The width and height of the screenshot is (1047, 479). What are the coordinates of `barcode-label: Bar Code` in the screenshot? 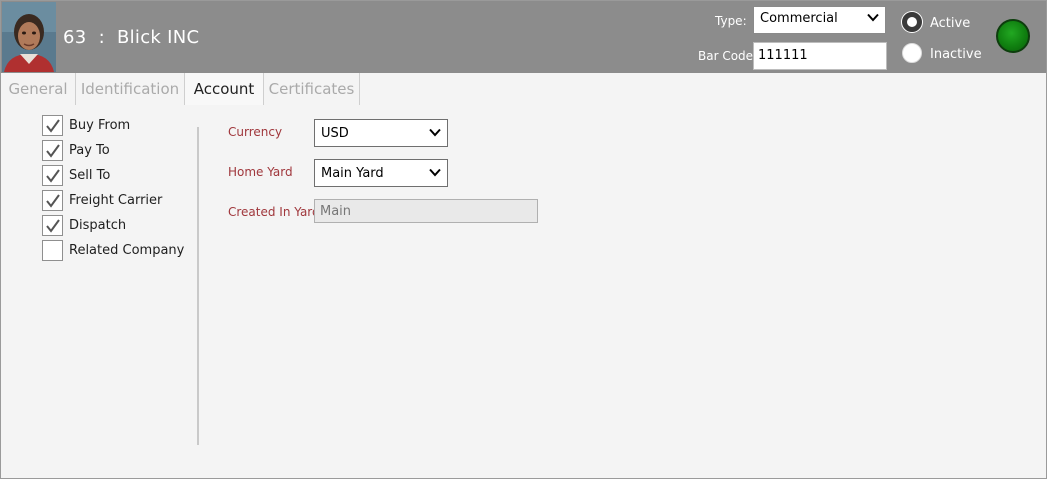 It's located at (726, 56).